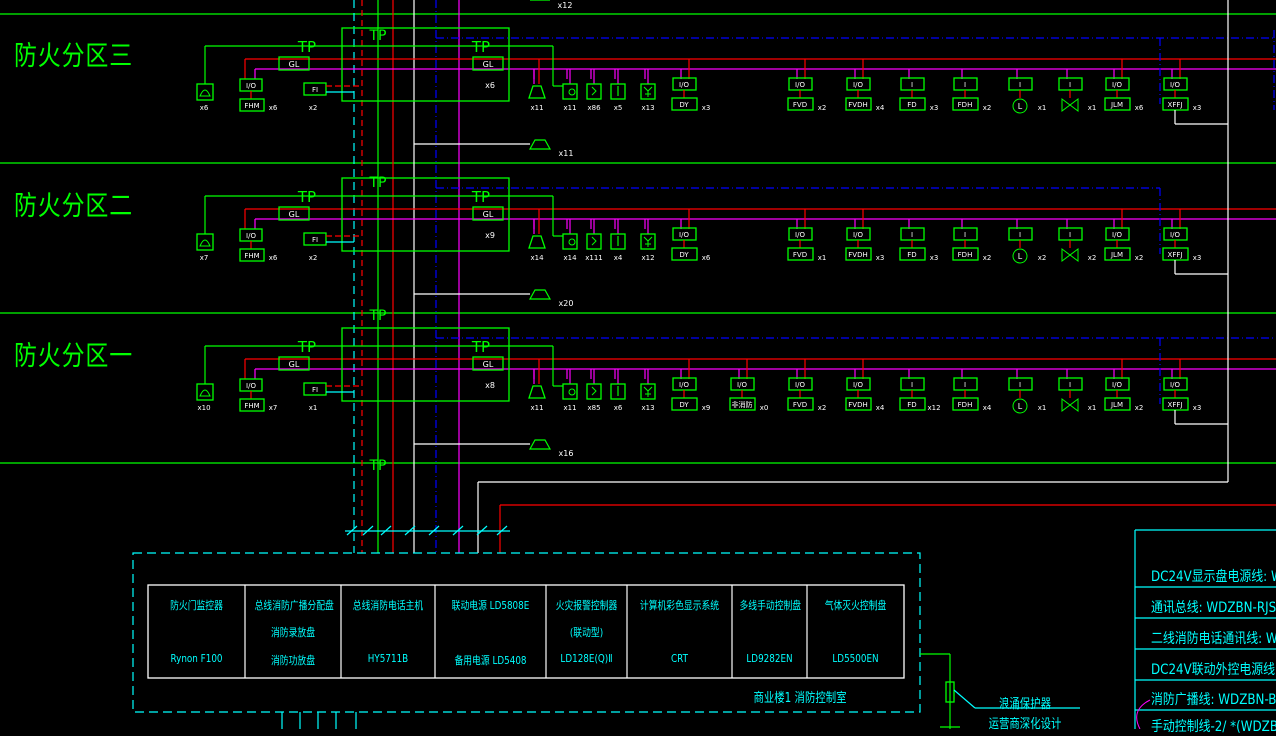  Describe the element at coordinates (1143, 714) in the screenshot. I see `revision-cloud` at that location.